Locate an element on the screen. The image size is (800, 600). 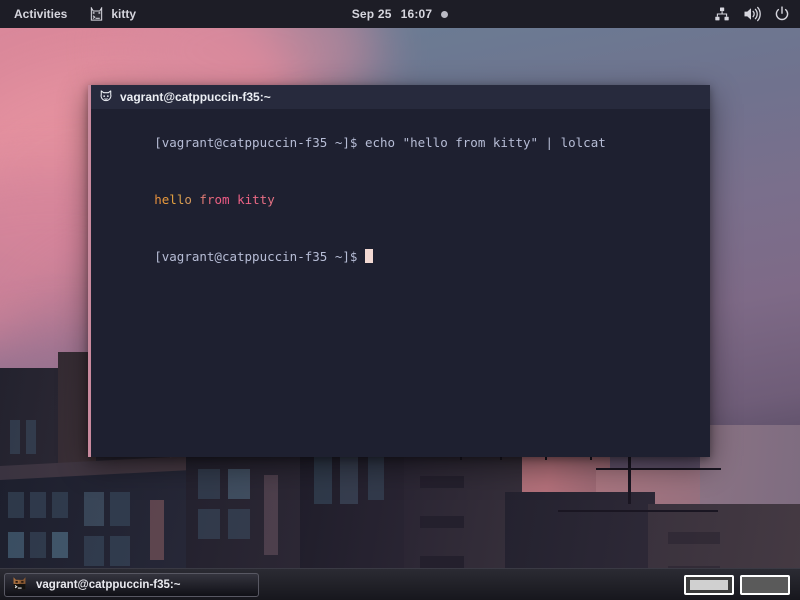
workspace-switcher is located at coordinates (737, 584).